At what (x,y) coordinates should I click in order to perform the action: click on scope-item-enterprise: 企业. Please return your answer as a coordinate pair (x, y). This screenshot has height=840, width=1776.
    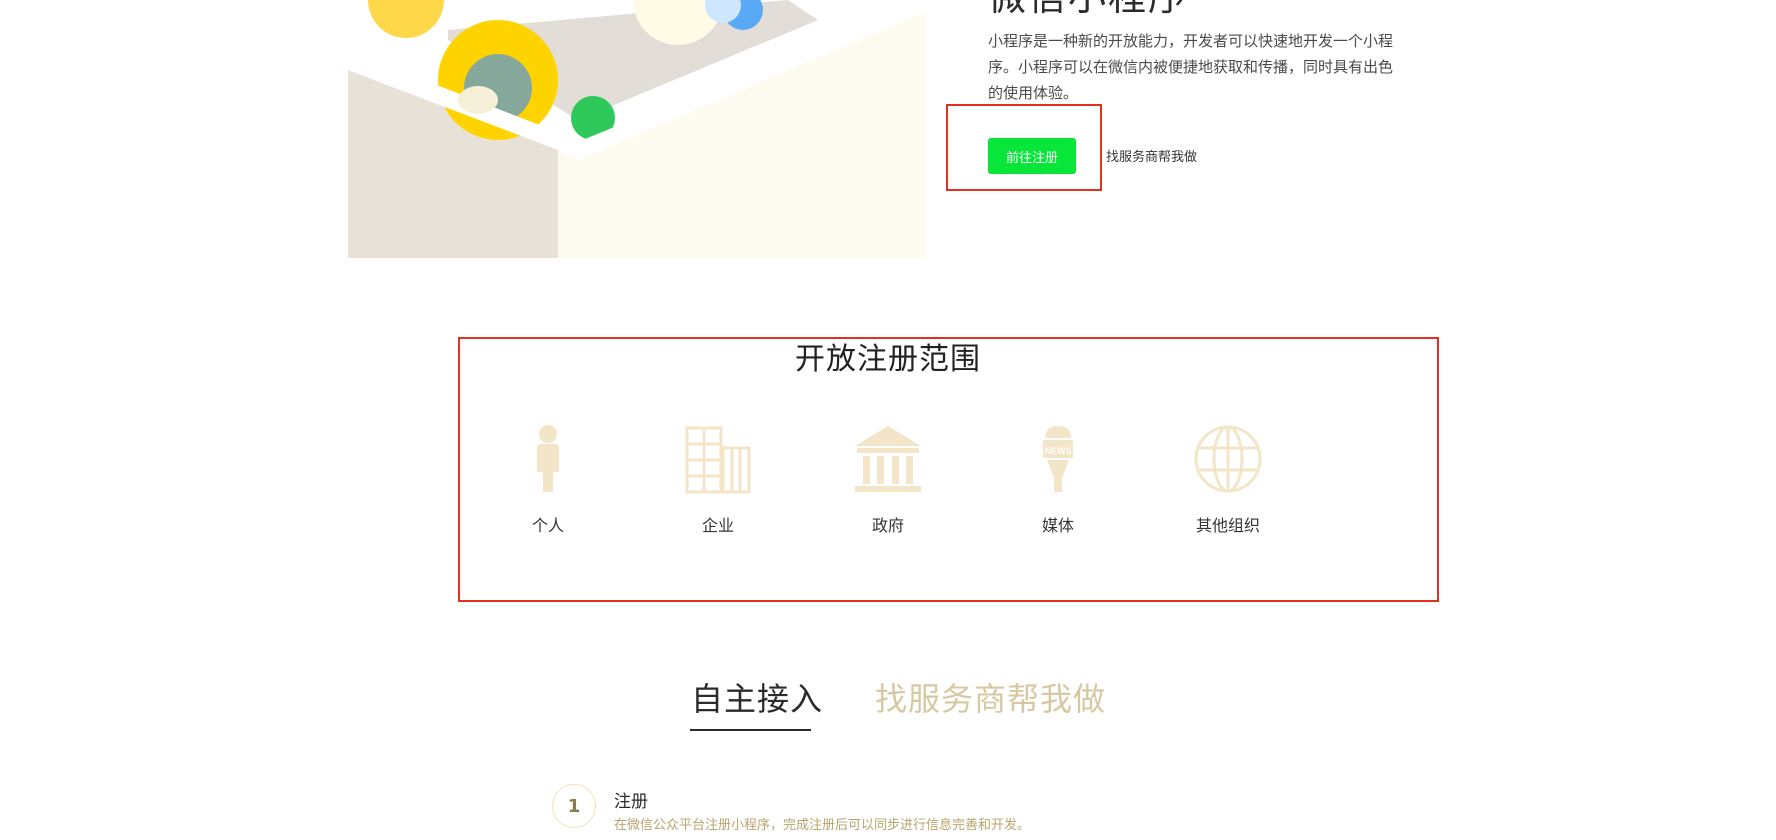
    Looking at the image, I should click on (718, 480).